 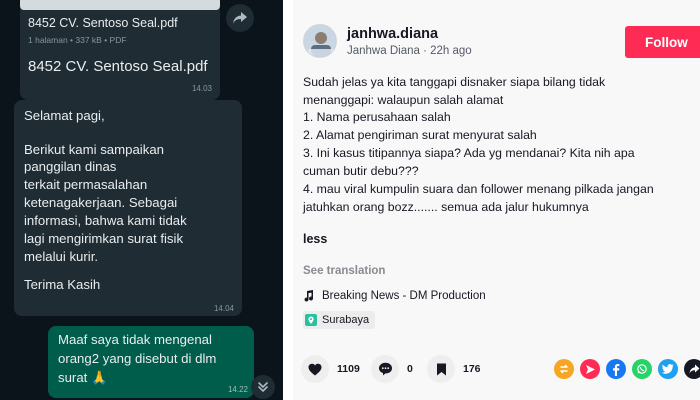 I want to click on message-line: Selamat pagi,, so click(x=64, y=115).